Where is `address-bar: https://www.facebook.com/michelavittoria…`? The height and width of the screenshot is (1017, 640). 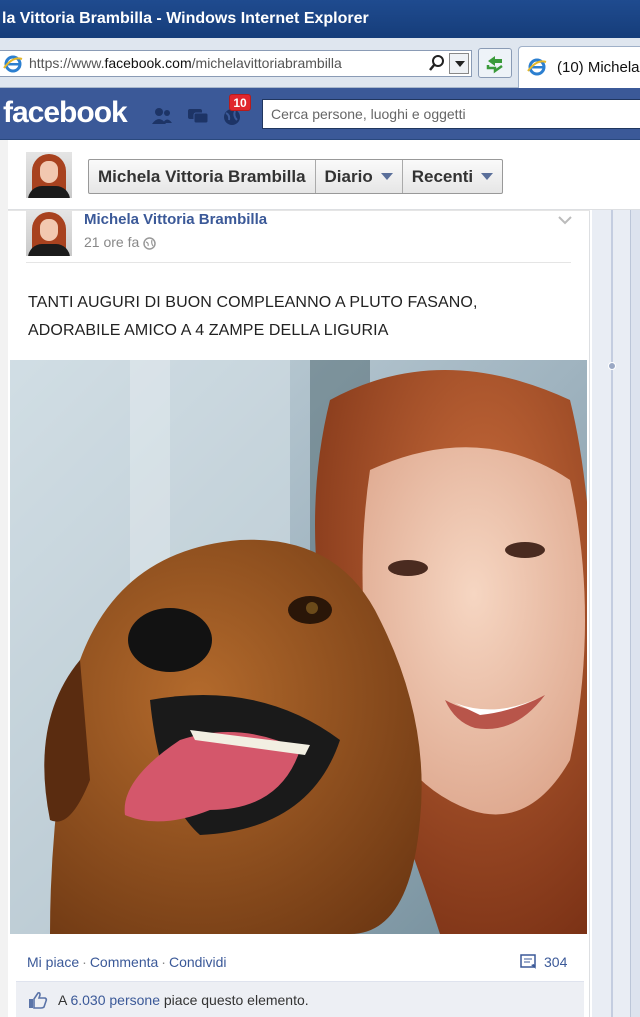
address-bar: https://www.facebook.com/michelavittoria… is located at coordinates (236, 63).